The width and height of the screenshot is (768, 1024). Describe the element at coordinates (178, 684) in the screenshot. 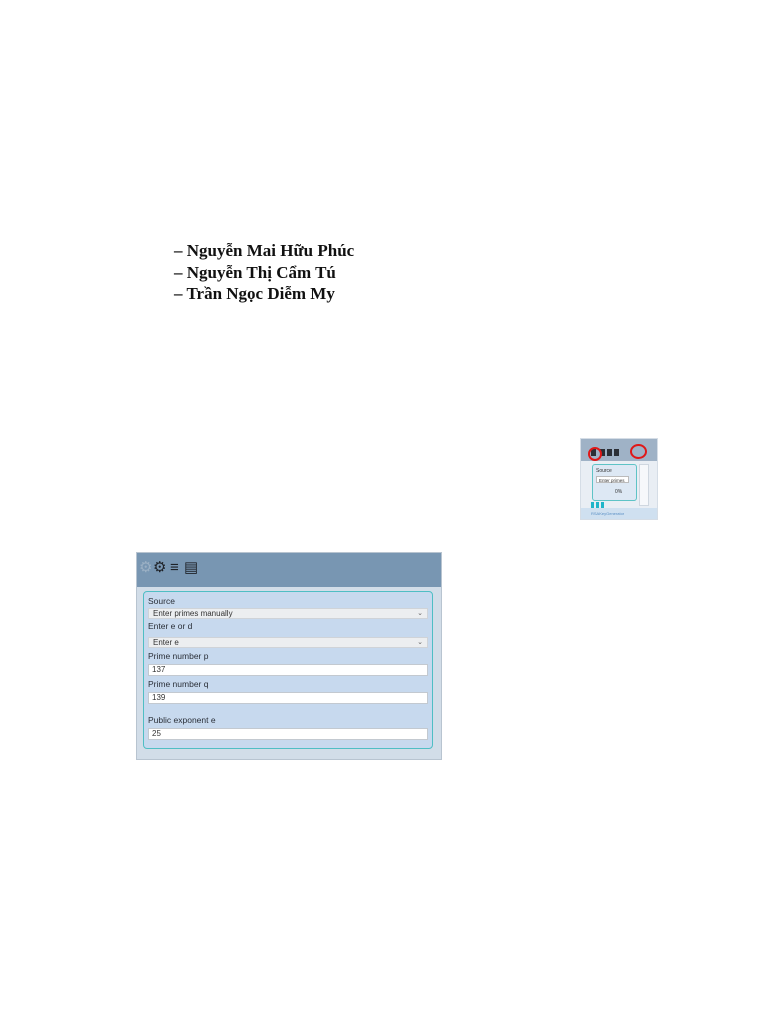

I see `prime-q-label: Prime number q` at that location.